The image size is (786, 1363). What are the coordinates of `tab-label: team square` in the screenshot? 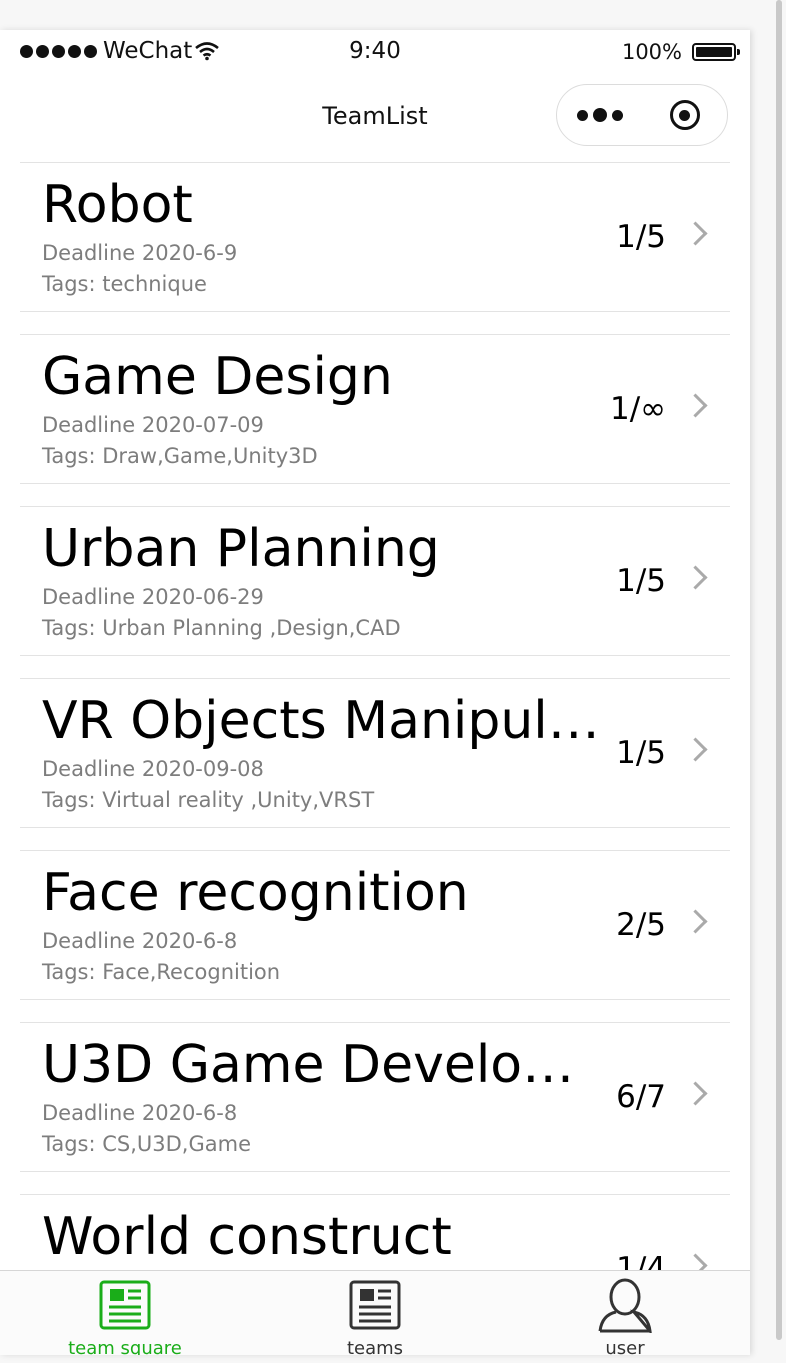 It's located at (125, 1346).